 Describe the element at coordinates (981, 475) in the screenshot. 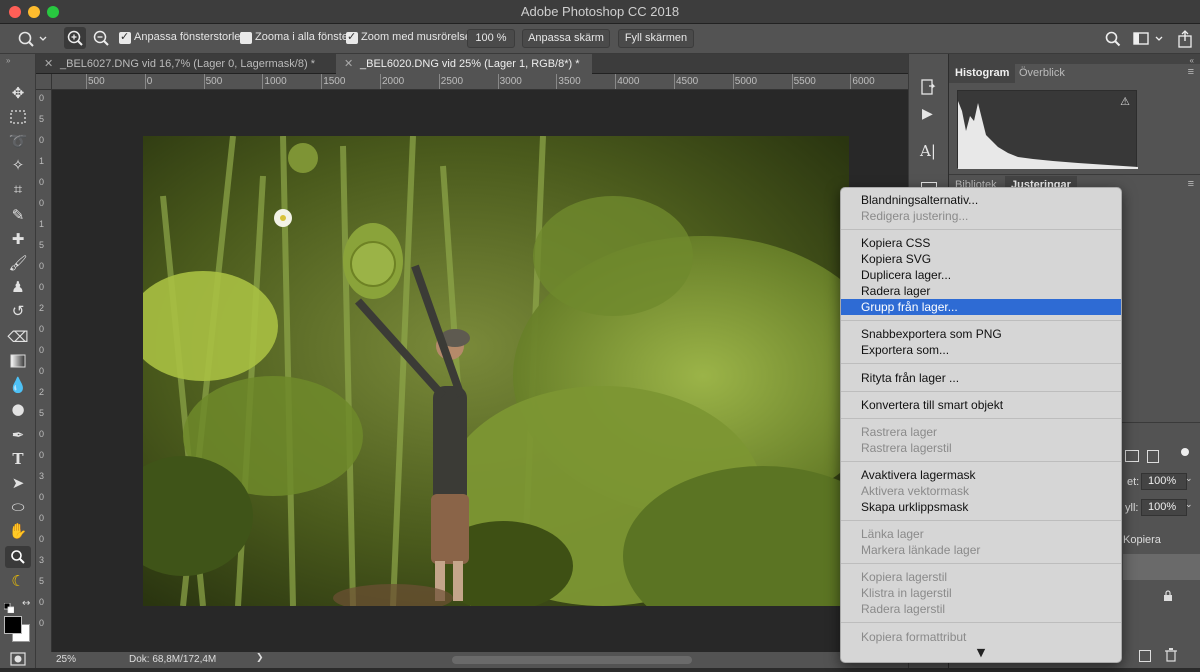

I see `menu-item-disable-layer-mask: Avaktivera lagermask` at that location.